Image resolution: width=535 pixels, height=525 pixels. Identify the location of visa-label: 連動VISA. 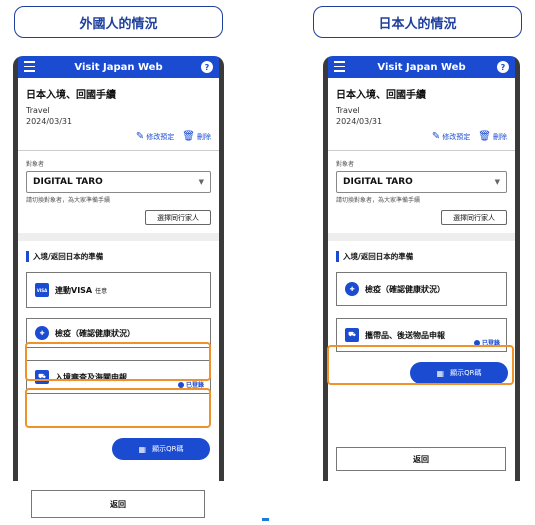
(74, 290).